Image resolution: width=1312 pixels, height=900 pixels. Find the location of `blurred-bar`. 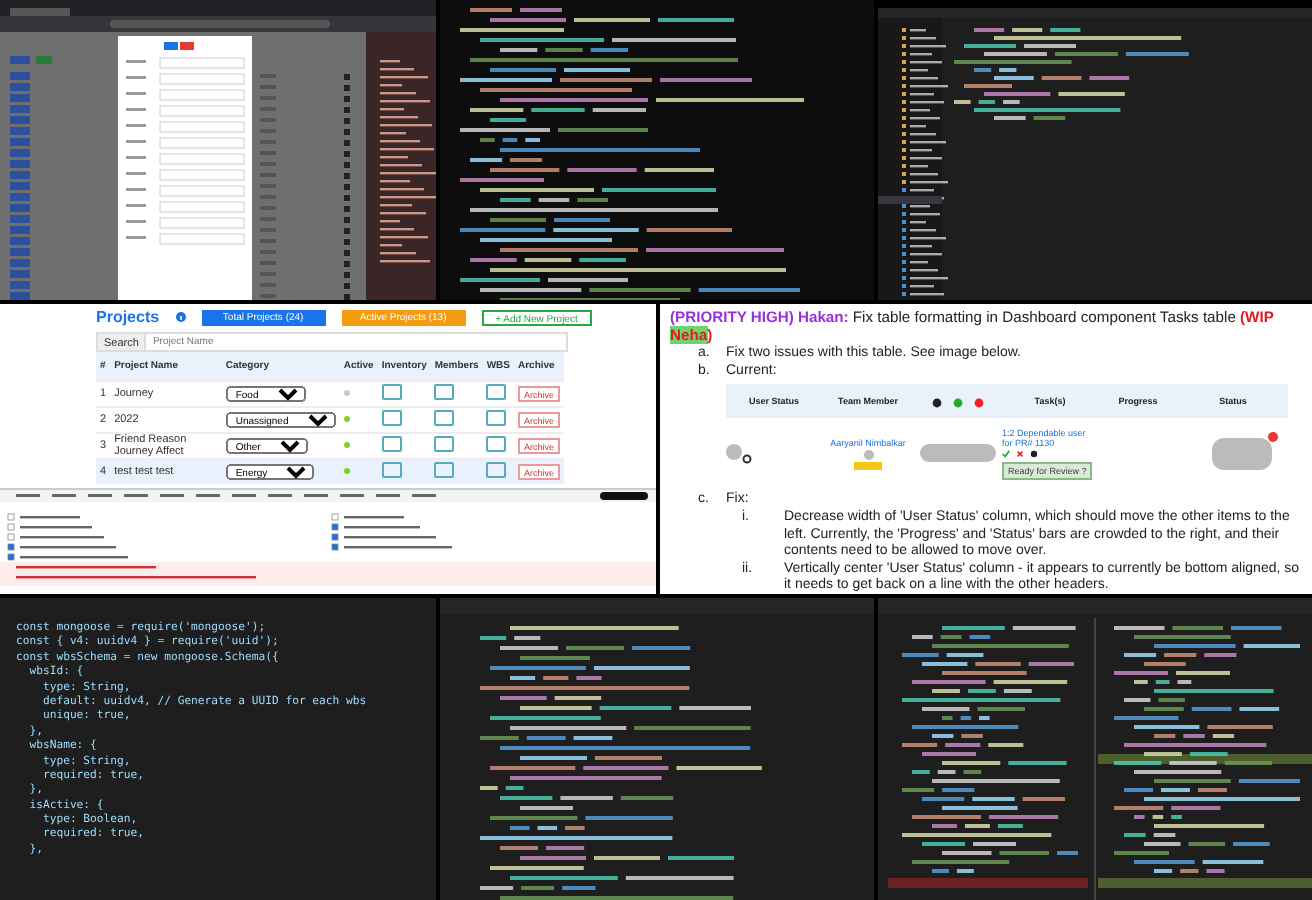

blurred-bar is located at coordinates (958, 453).